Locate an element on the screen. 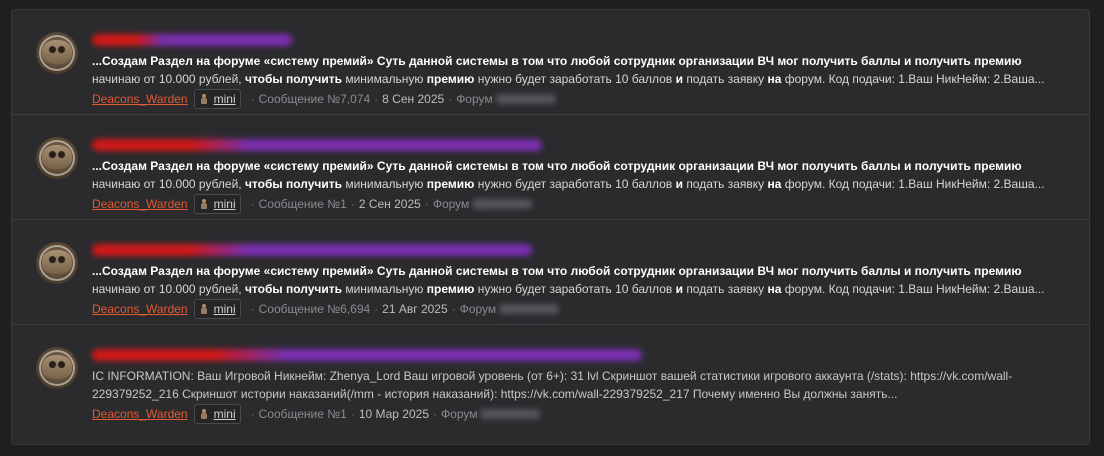 The width and height of the screenshot is (1104, 456). post-number: Сообщение №6,694 is located at coordinates (315, 309).